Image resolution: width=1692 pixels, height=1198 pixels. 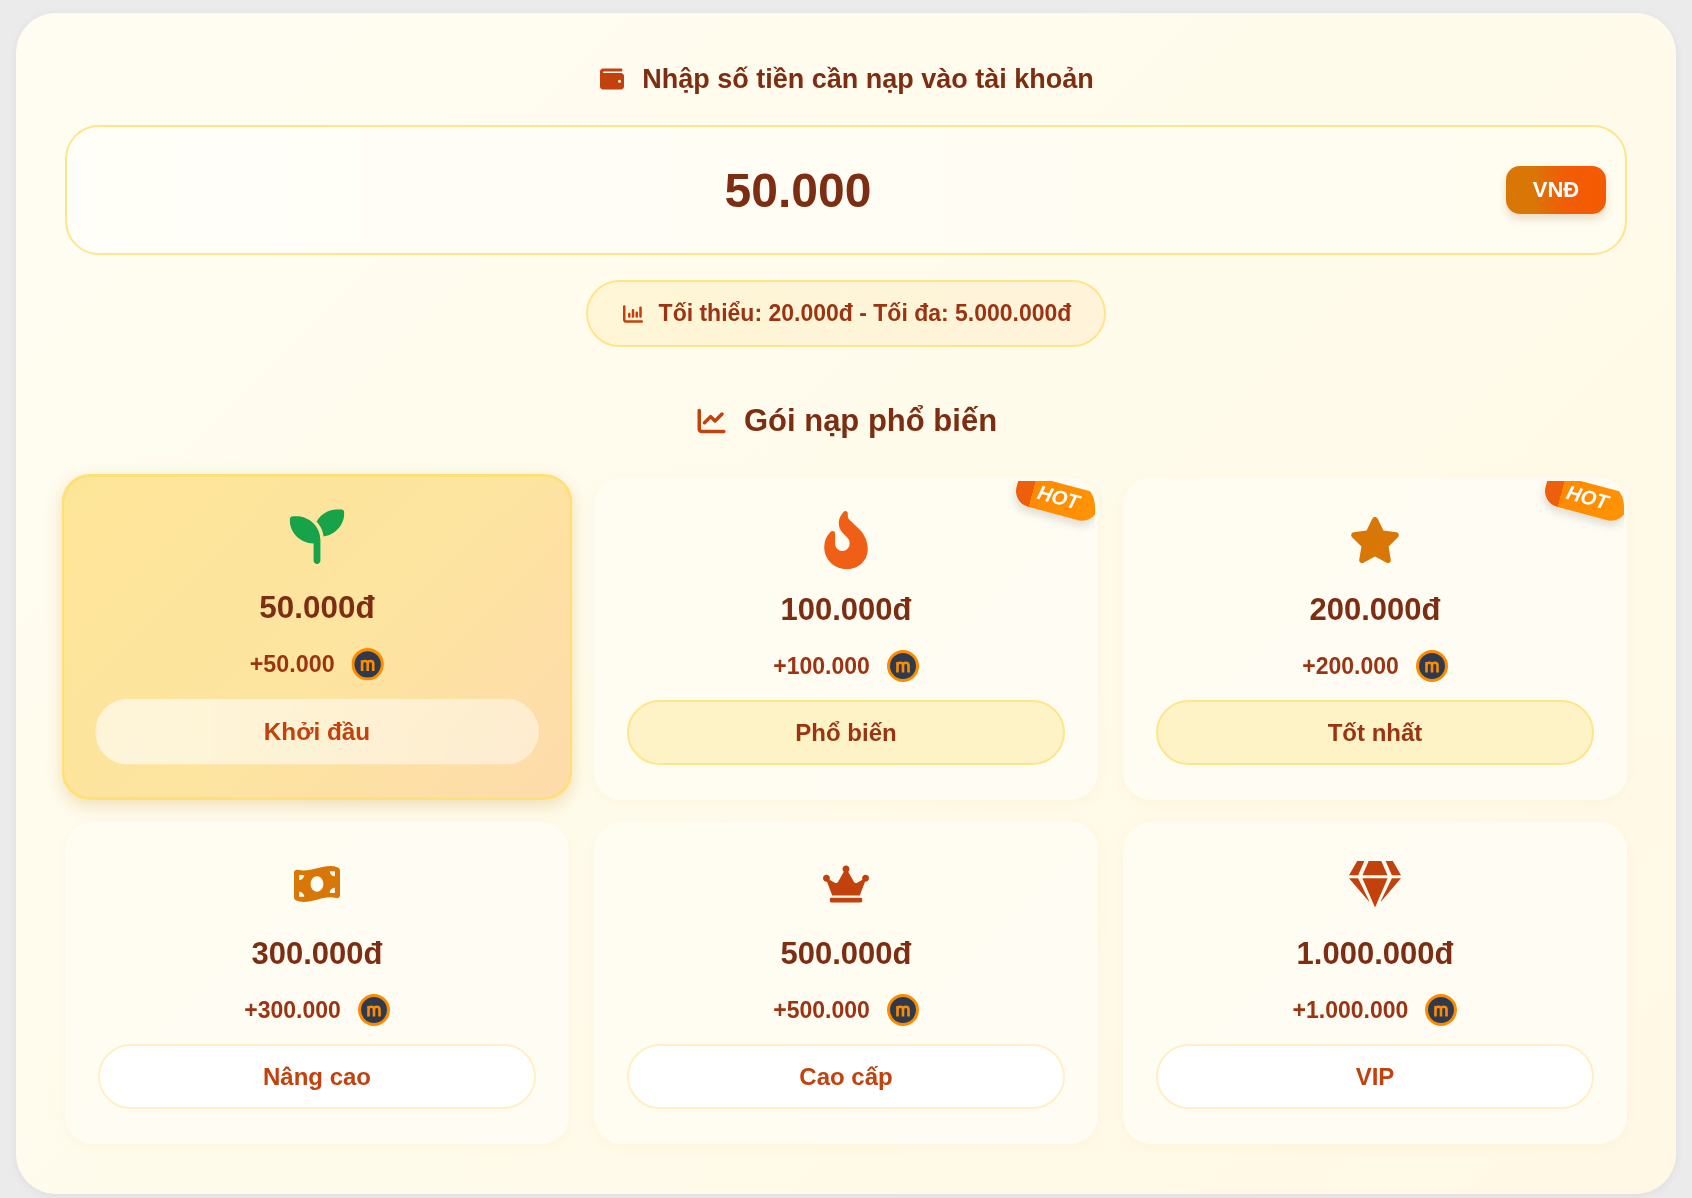 What do you see at coordinates (1556, 190) in the screenshot?
I see `currency-badge: VNĐ` at bounding box center [1556, 190].